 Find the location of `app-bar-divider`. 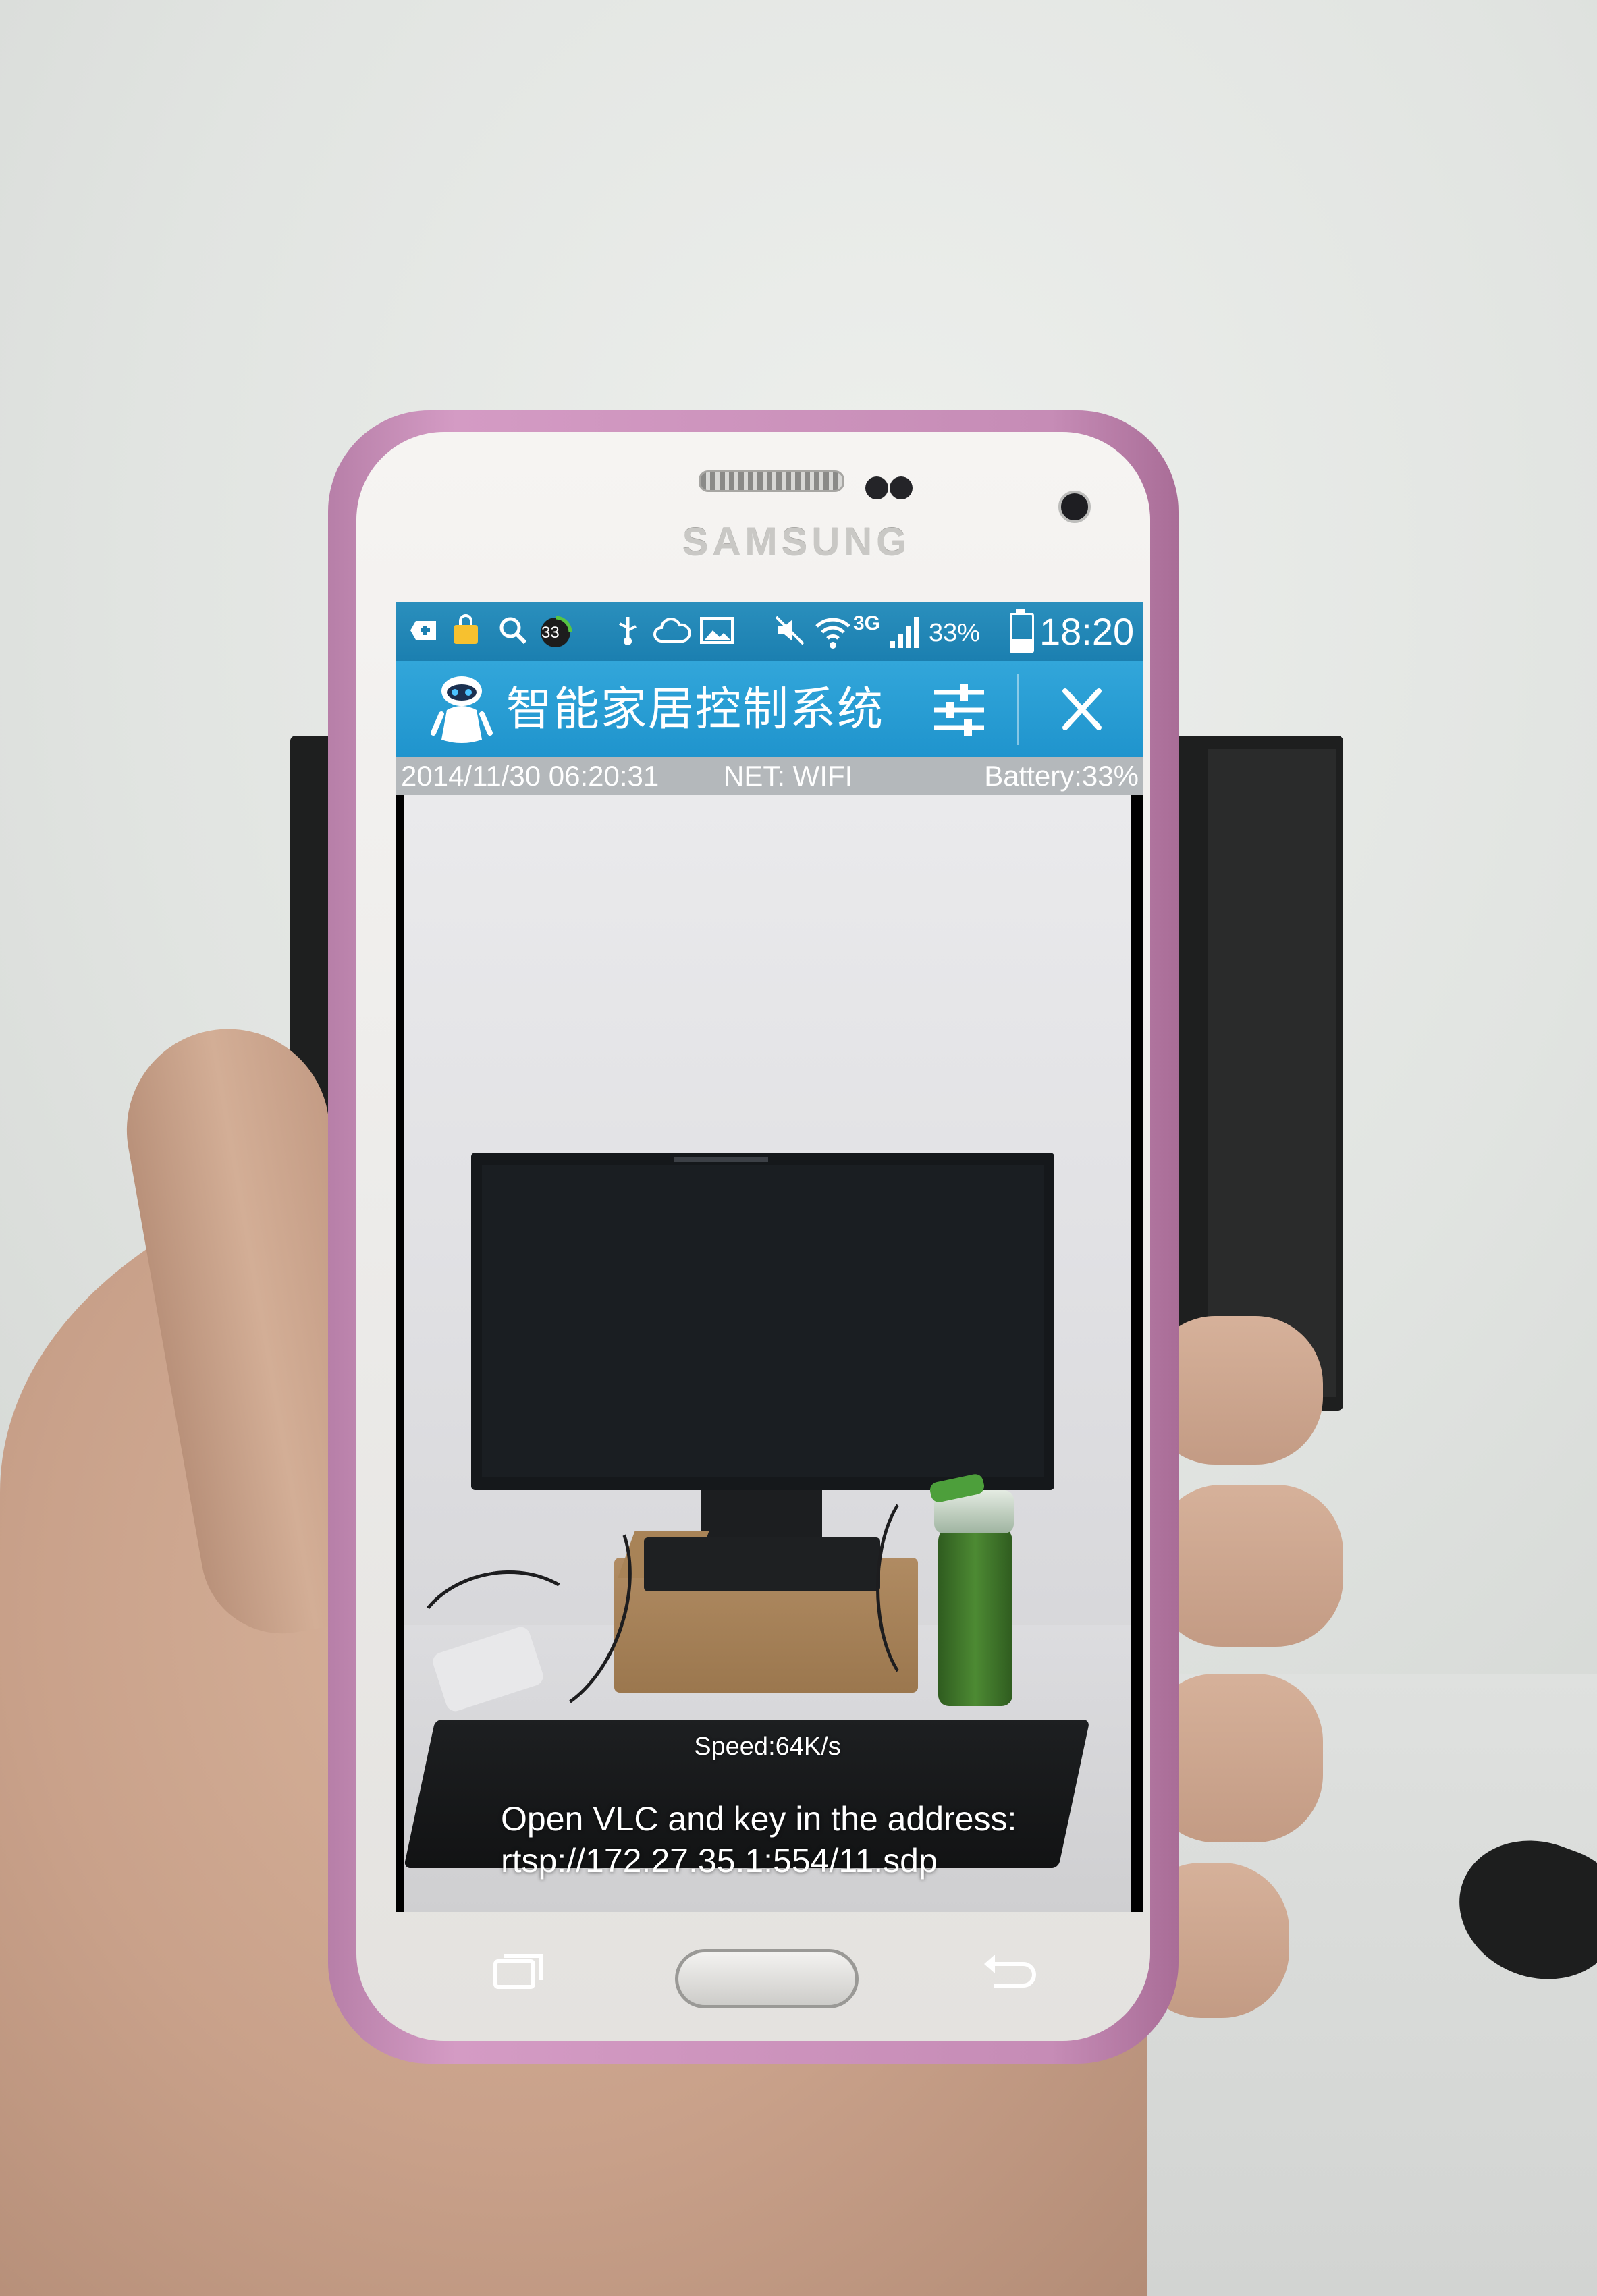

app-bar-divider is located at coordinates (1018, 710).